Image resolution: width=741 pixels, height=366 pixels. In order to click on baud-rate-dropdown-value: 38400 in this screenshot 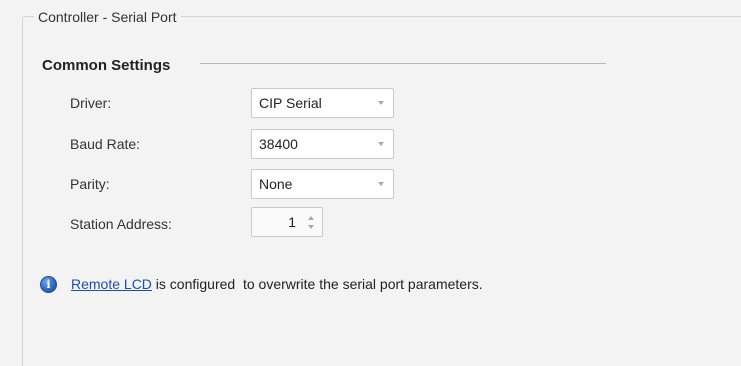, I will do `click(278, 144)`.